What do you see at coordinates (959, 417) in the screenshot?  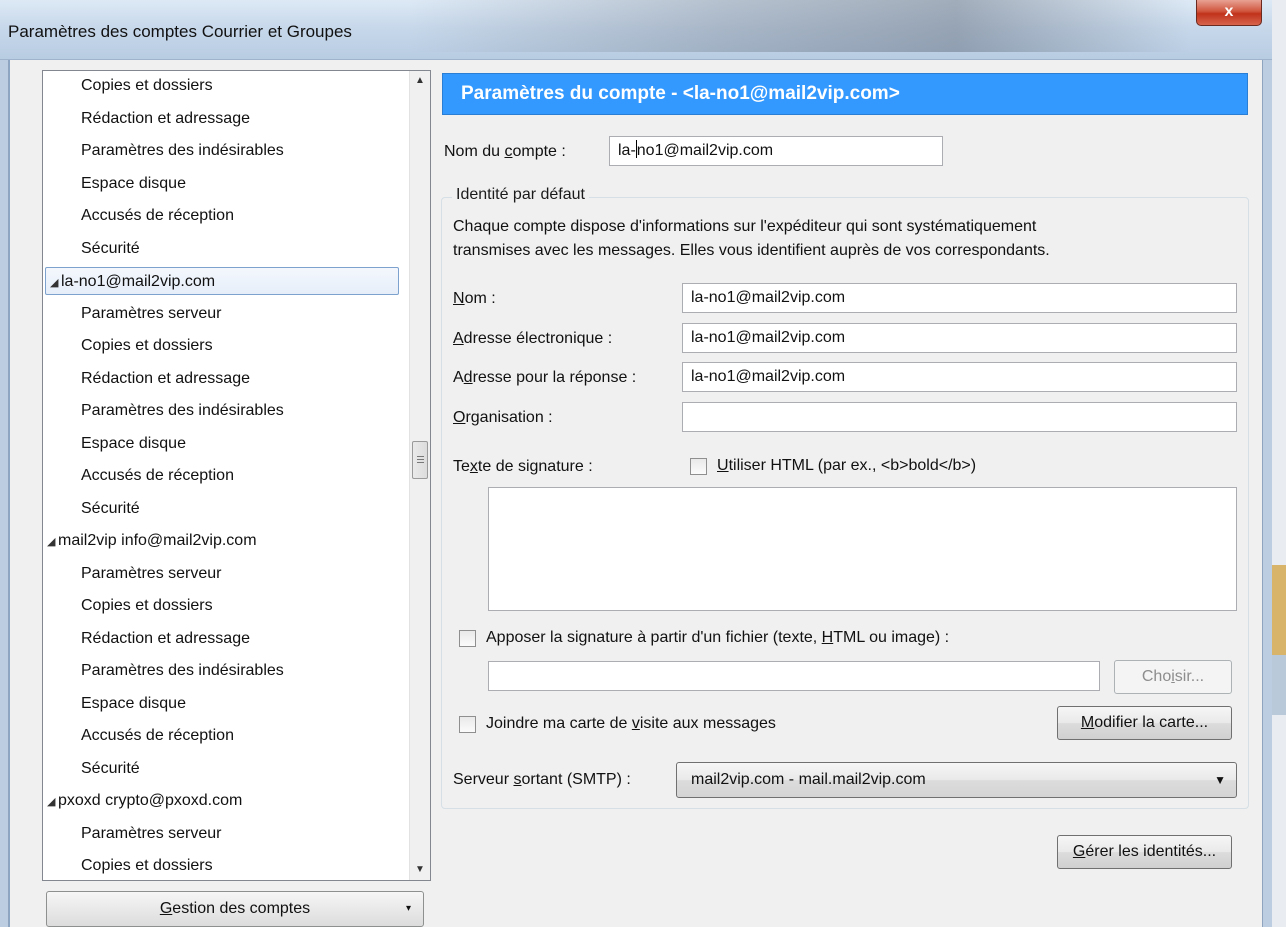 I see `organization-field` at bounding box center [959, 417].